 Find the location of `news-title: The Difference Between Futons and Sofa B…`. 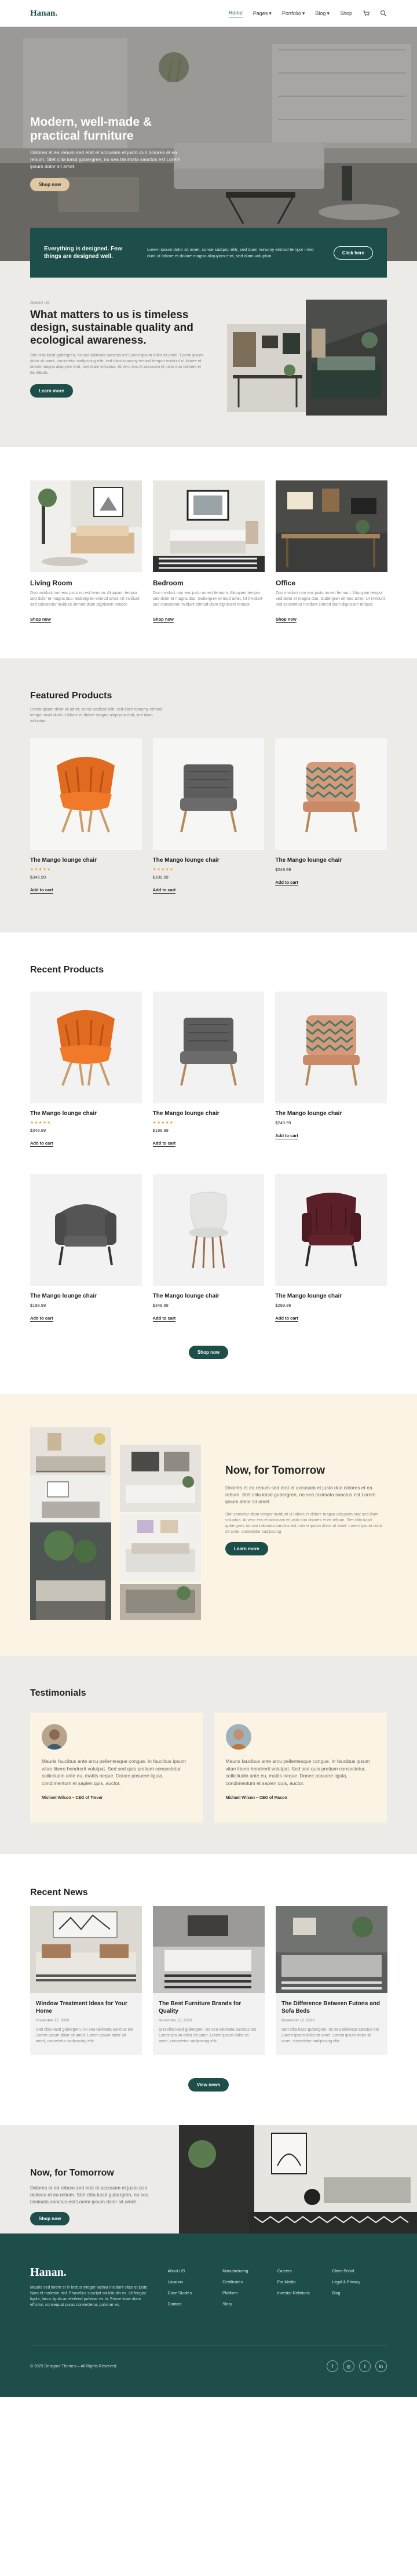

news-title: The Difference Between Futons and Sofa B… is located at coordinates (331, 2008).